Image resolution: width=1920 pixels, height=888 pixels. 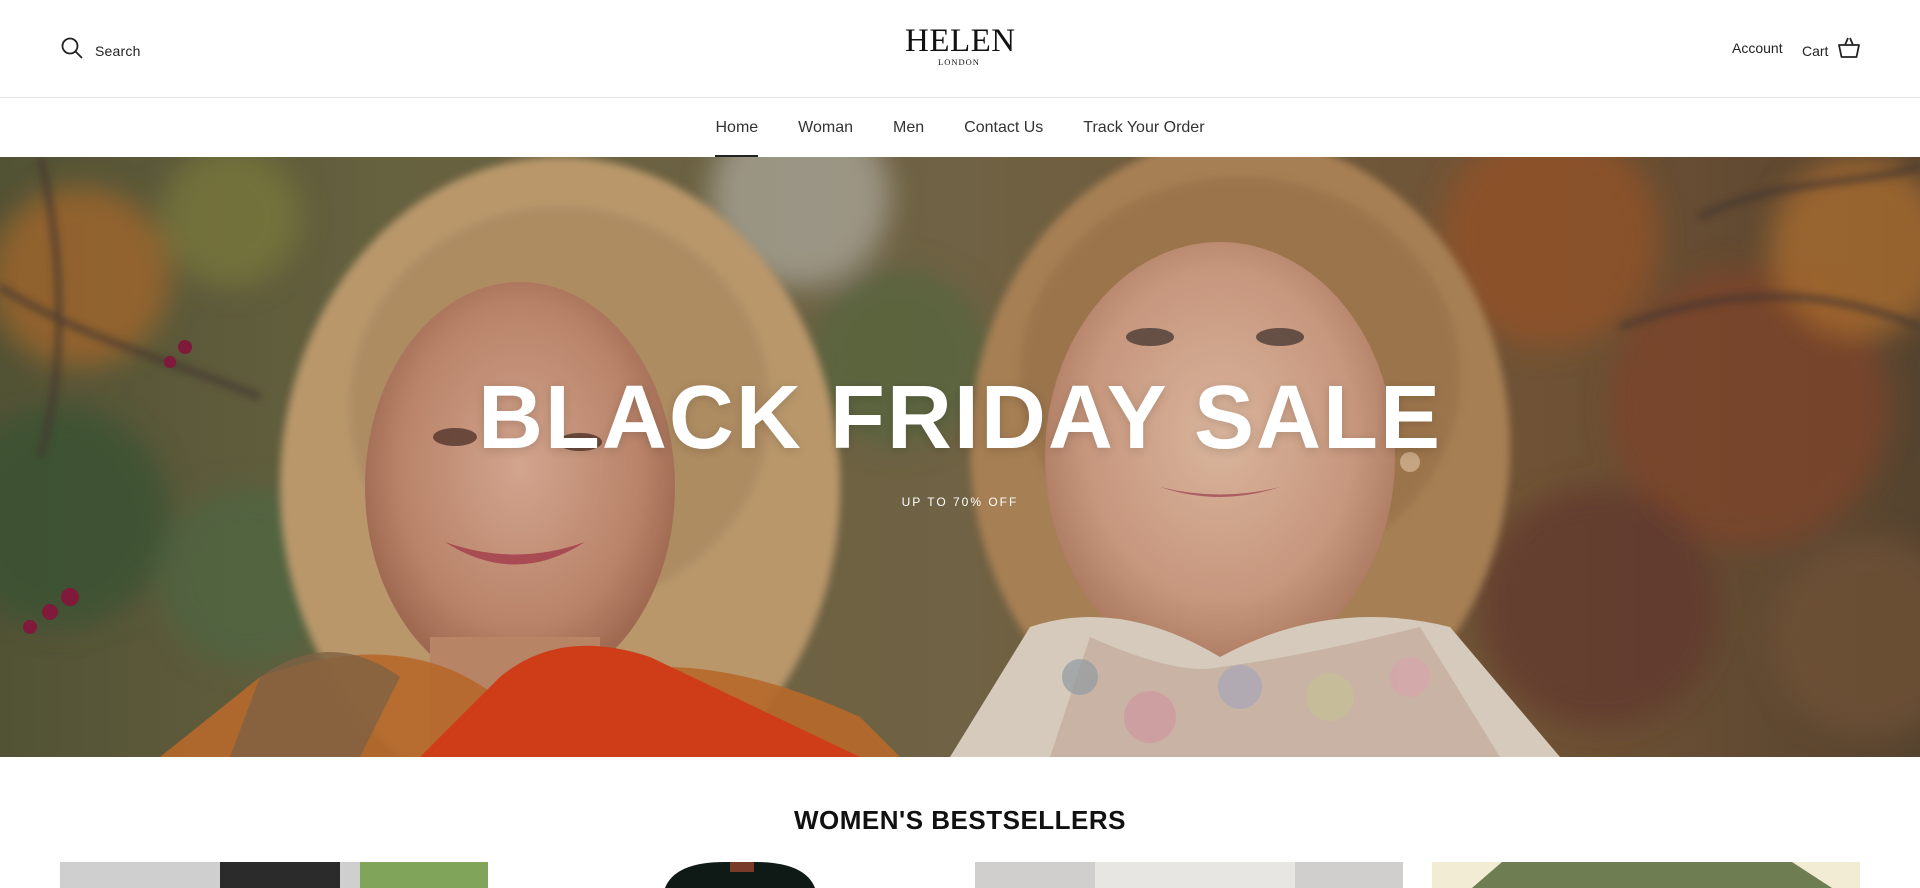 I want to click on nav-item-contact-us: Contact Us, so click(x=1003, y=128).